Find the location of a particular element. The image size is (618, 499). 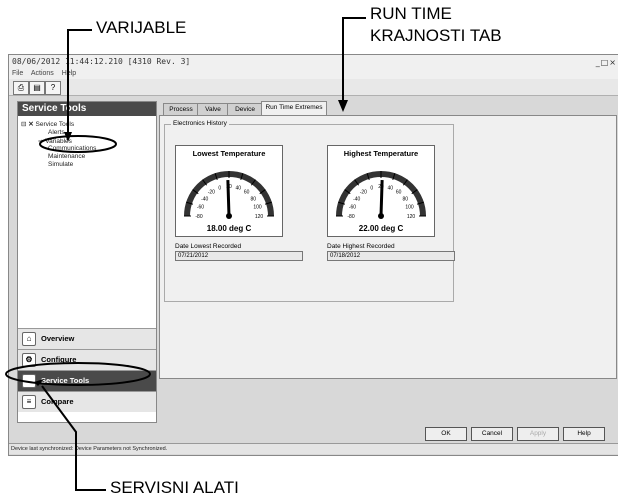

service-tools-arrow-icon is located at coordinates (39, 382).